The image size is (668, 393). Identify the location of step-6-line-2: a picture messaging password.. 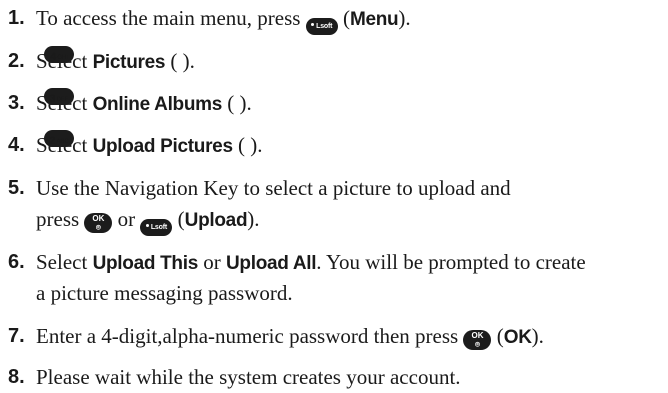
(164, 293).